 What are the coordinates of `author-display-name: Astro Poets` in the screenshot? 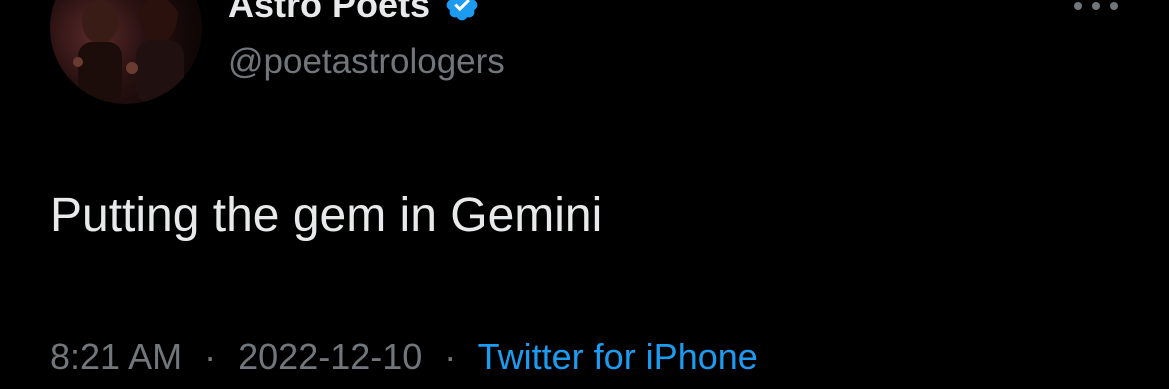 It's located at (354, 13).